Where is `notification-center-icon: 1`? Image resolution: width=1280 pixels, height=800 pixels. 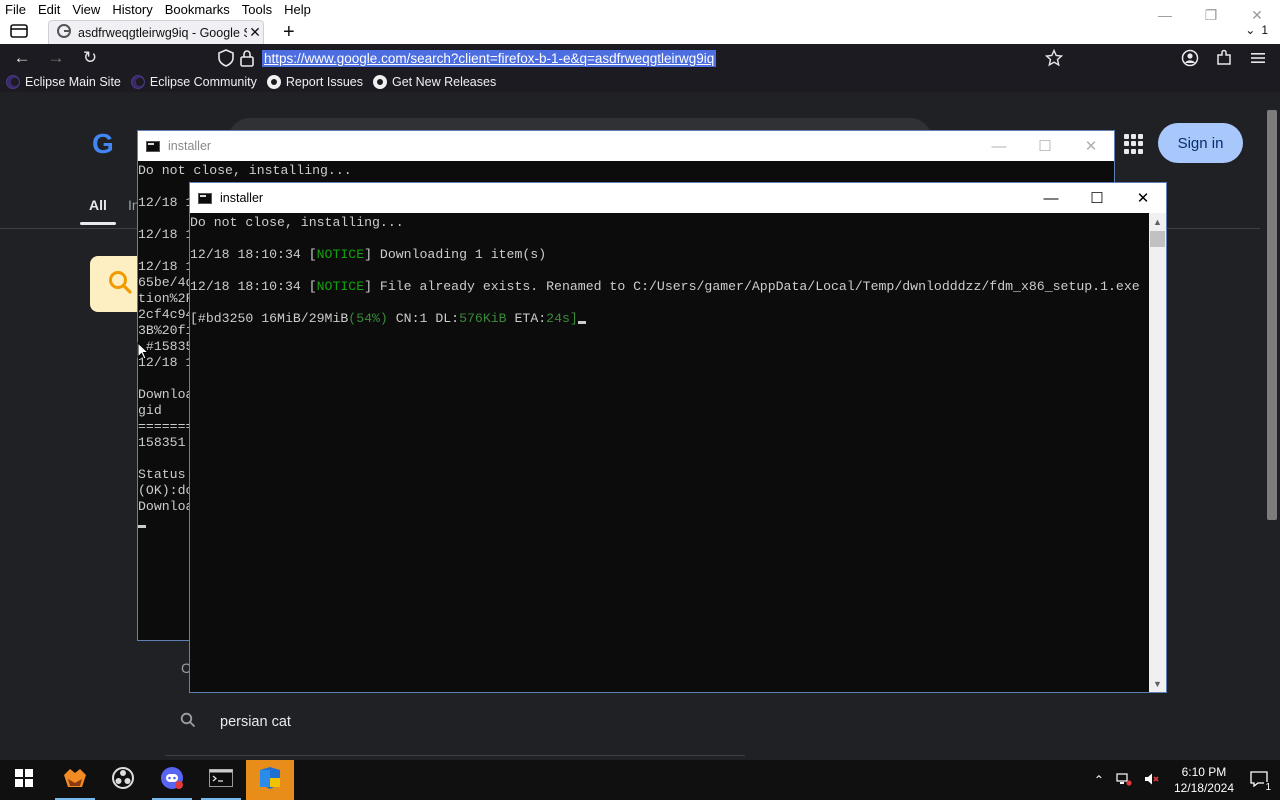
notification-center-icon: 1 is located at coordinates (1261, 781).